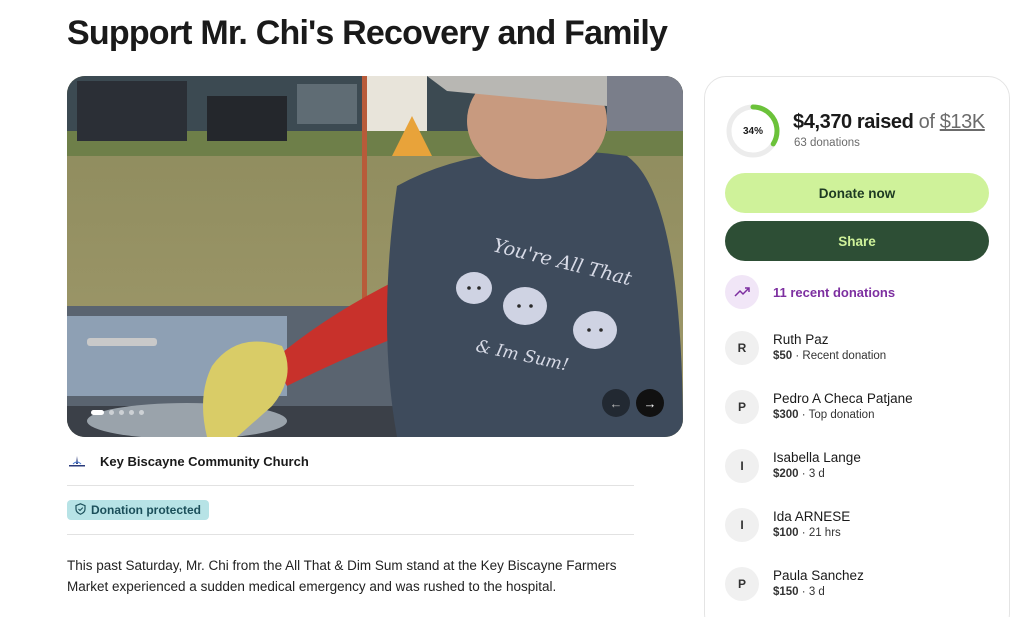 The height and width of the screenshot is (617, 1023). What do you see at coordinates (742, 292) in the screenshot?
I see `trending-up-icon` at bounding box center [742, 292].